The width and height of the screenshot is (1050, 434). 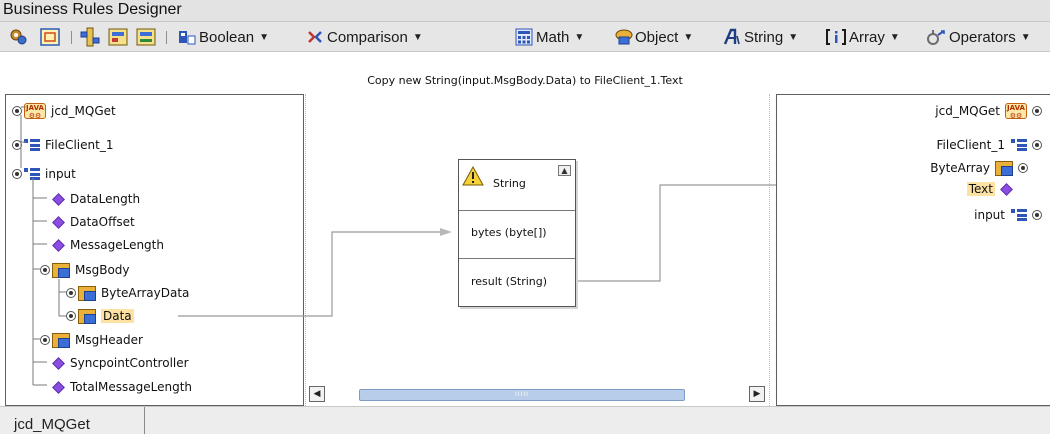 I want to click on java-collaboration-icon: JAVA ⚙⚙, so click(x=35, y=111).